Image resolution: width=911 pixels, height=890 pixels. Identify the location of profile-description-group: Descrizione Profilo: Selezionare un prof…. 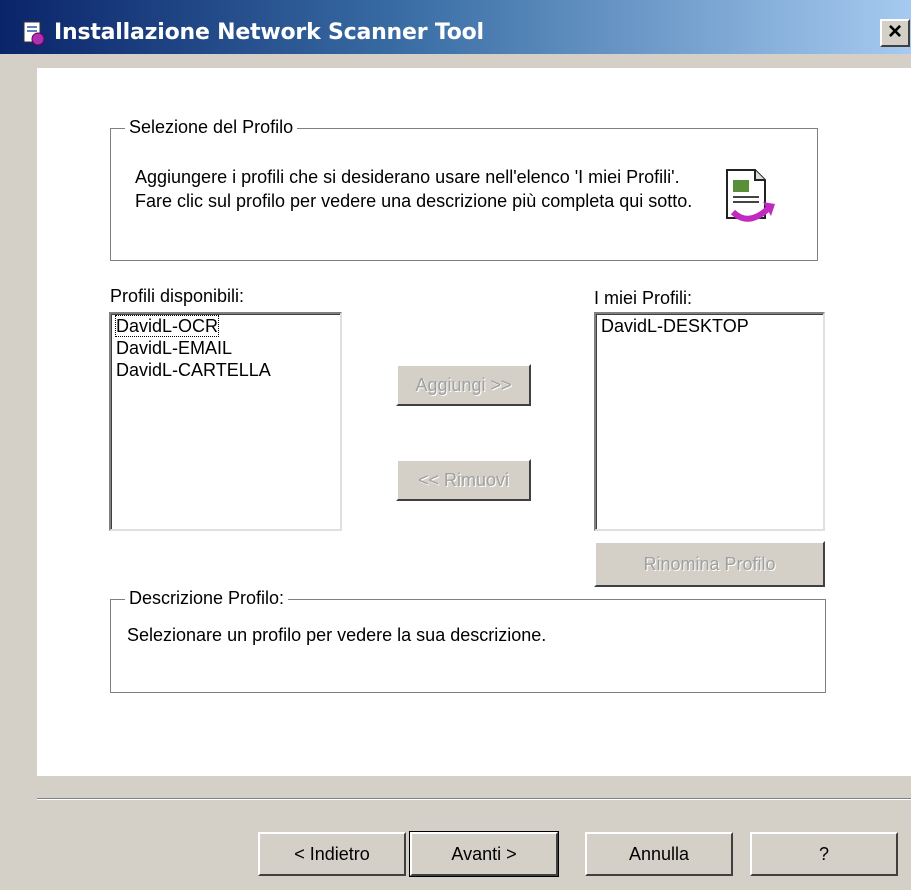
(468, 640).